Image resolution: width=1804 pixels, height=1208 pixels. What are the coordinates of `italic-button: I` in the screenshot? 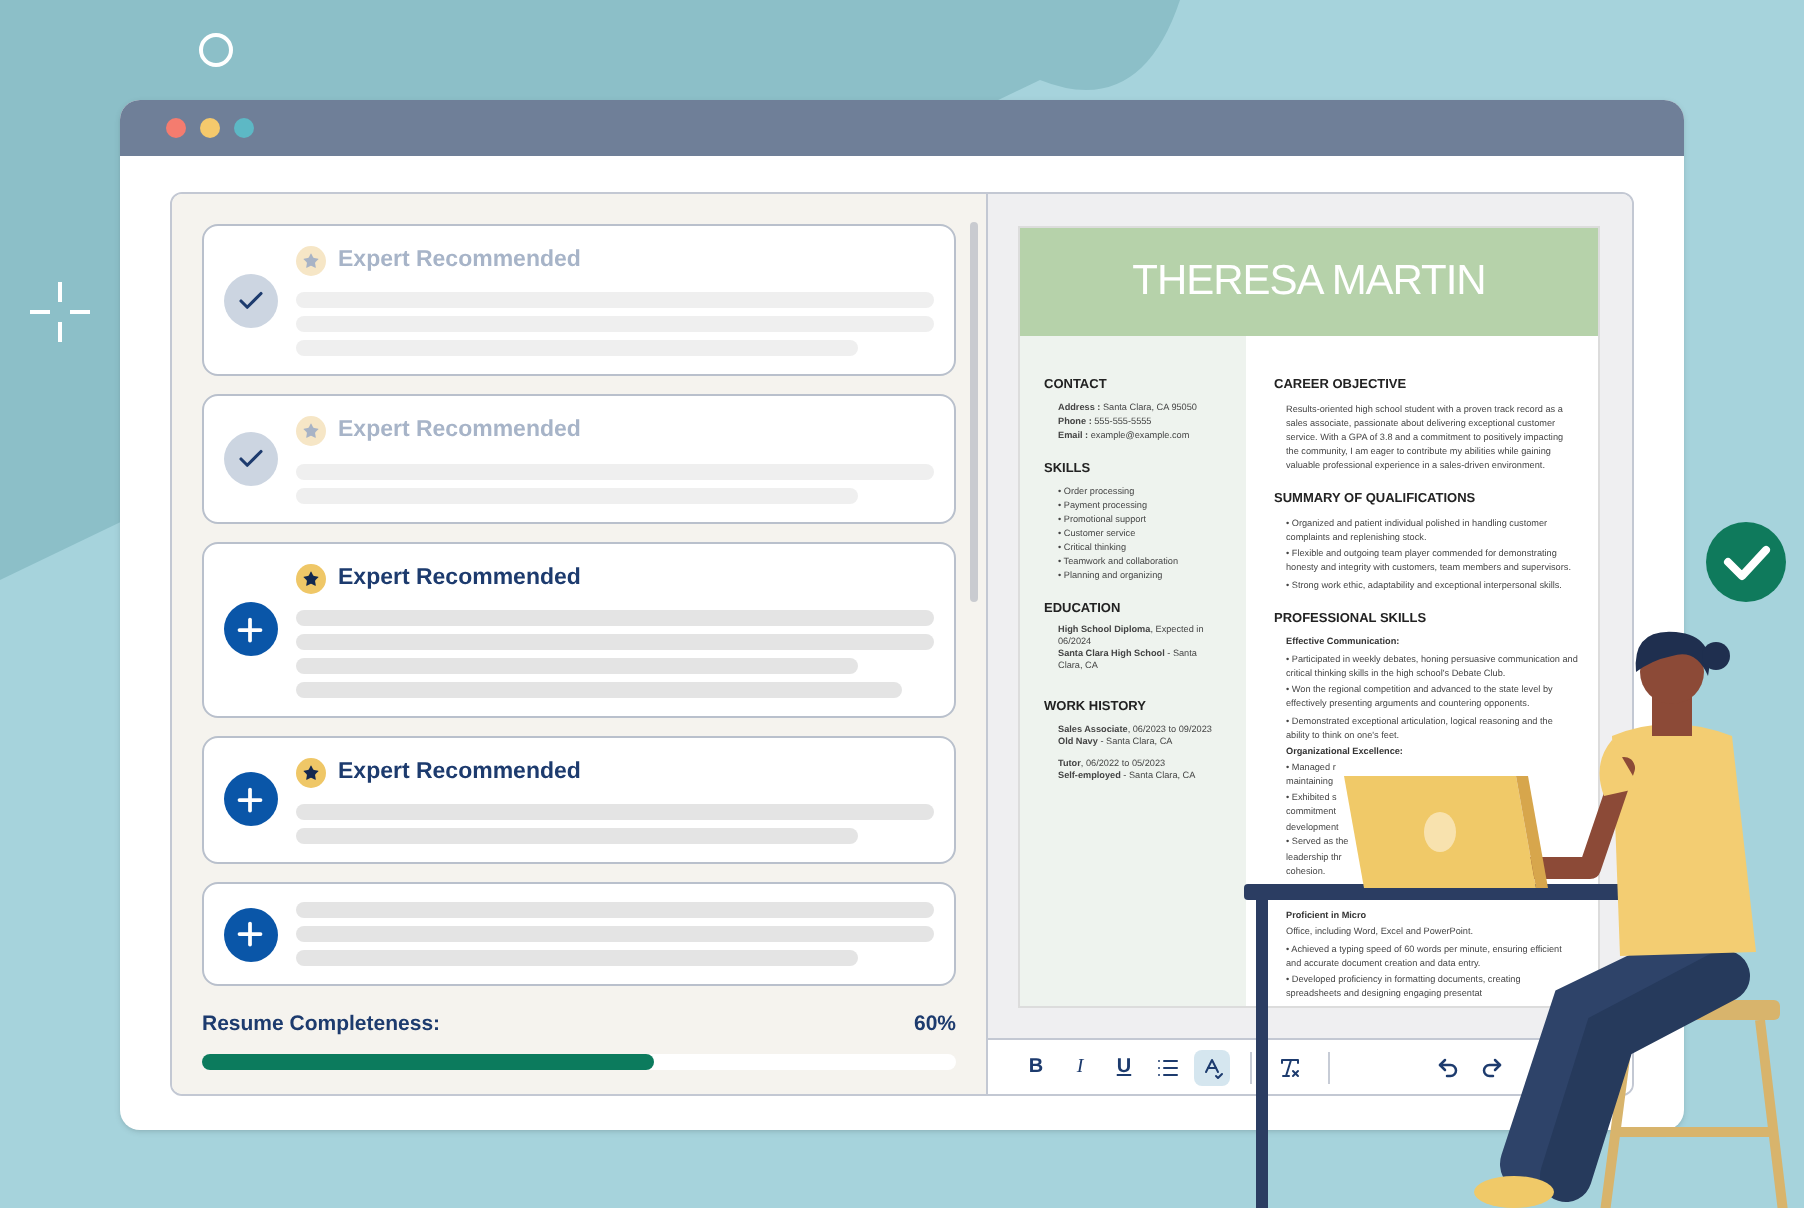 It's located at (1080, 1067).